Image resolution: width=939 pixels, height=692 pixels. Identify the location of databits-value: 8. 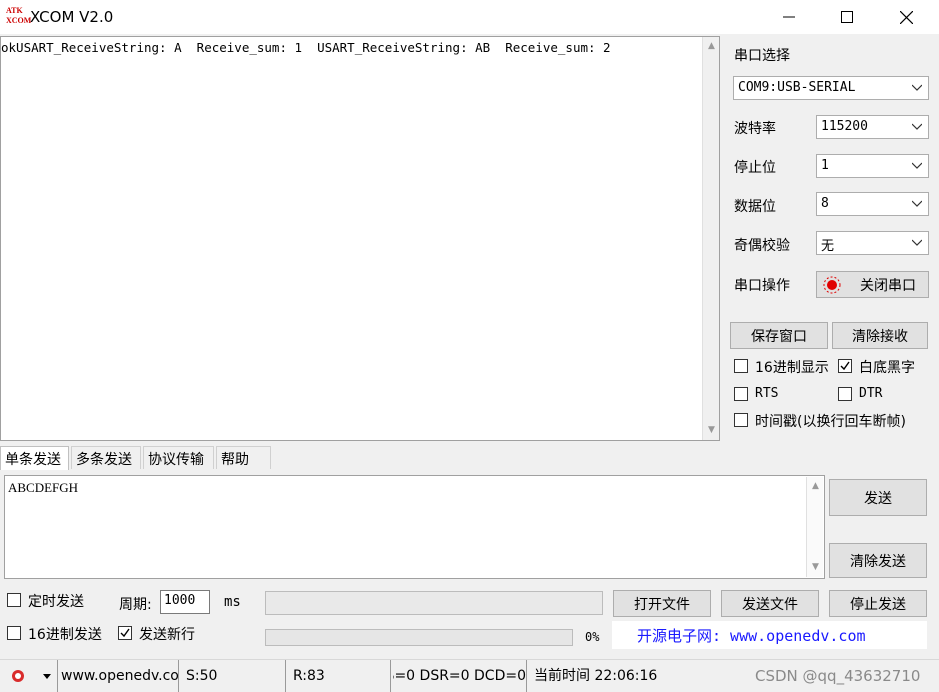
(825, 203).